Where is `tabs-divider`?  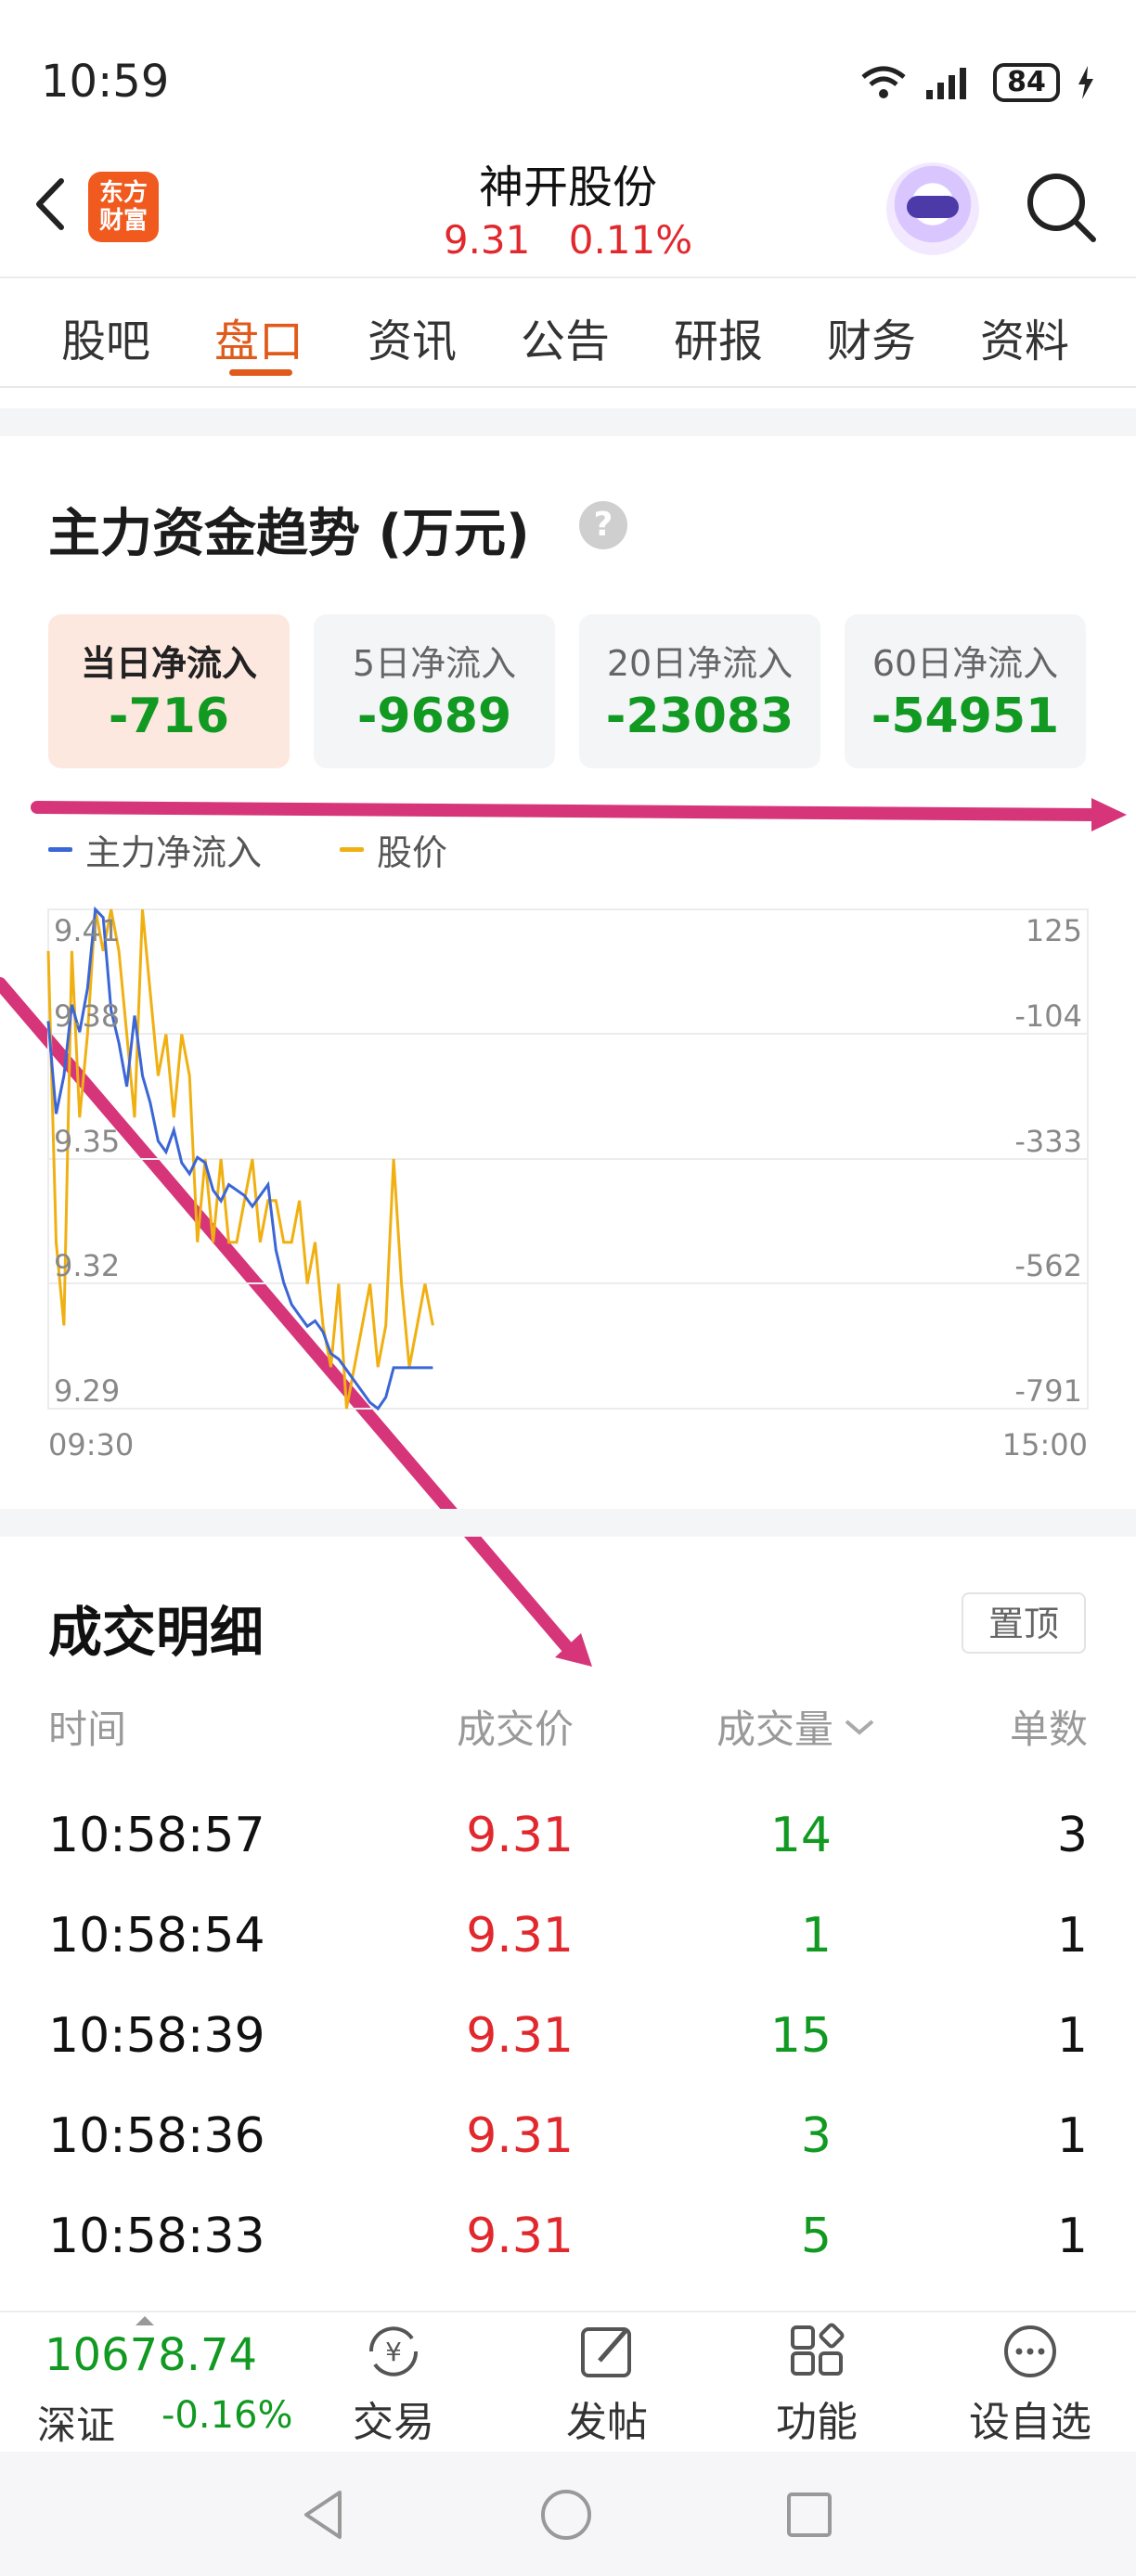
tabs-divider is located at coordinates (568, 387).